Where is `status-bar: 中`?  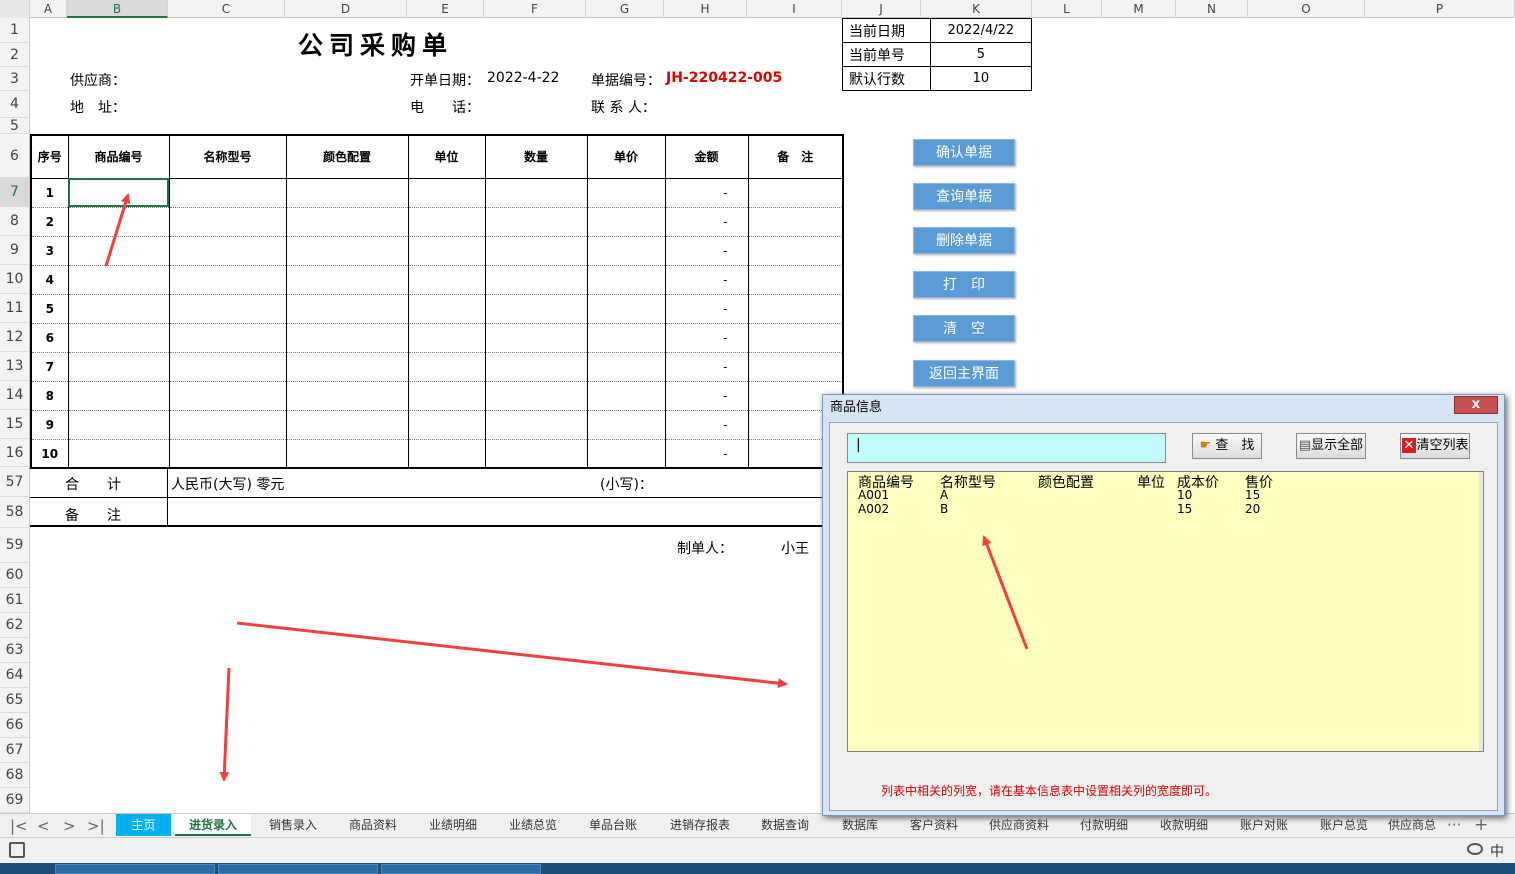
status-bar: 中 is located at coordinates (757, 850).